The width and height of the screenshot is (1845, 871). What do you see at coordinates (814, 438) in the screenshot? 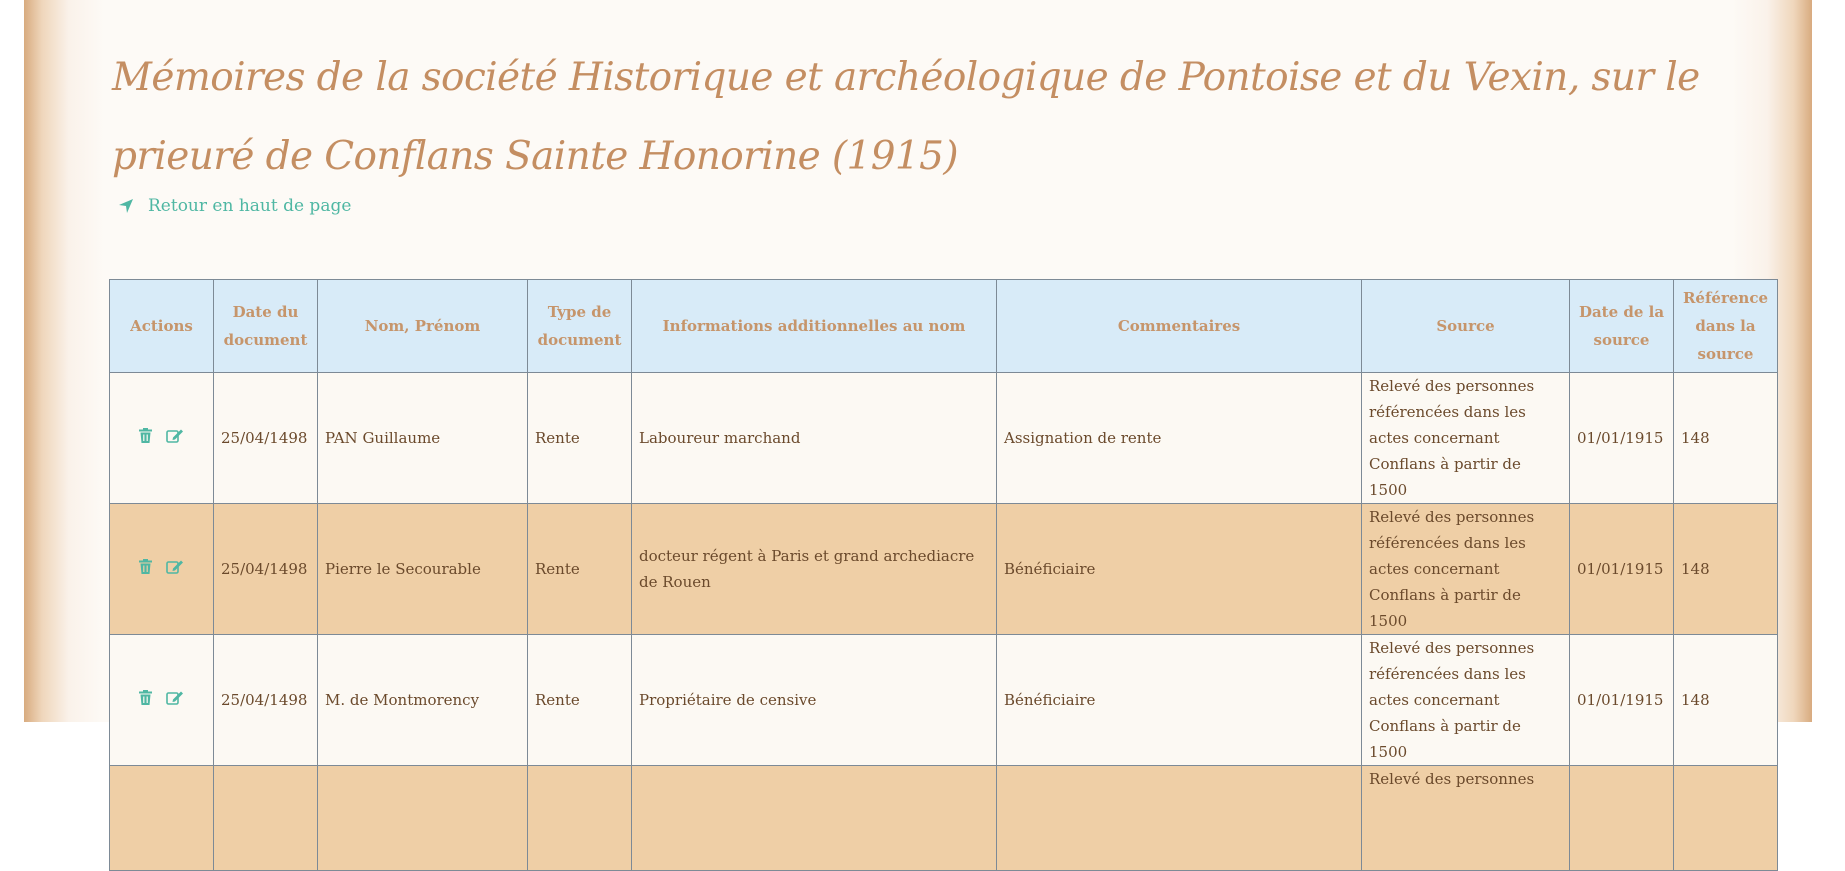
I see `cell-additional-info: Laboureur marchand` at bounding box center [814, 438].